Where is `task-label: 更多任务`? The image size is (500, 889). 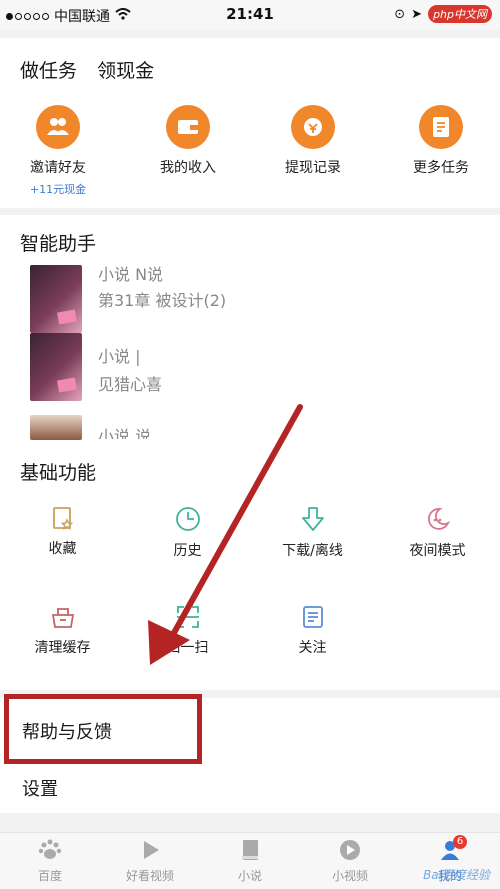 task-label: 更多任务 is located at coordinates (441, 168).